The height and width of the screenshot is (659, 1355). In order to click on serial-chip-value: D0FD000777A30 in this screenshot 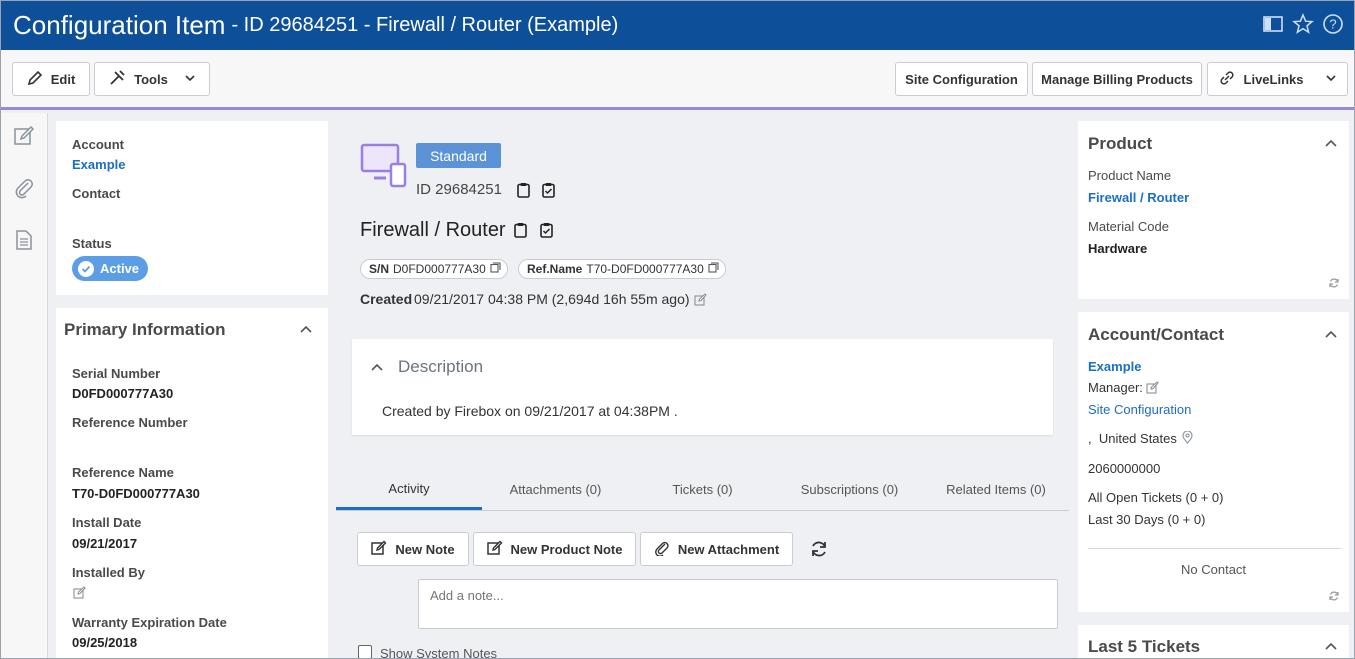, I will do `click(439, 269)`.